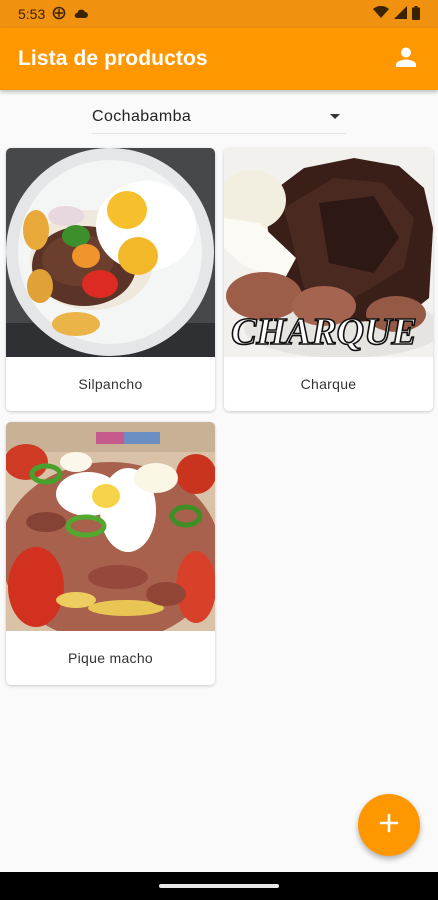 The image size is (438, 900). I want to click on product-card-silpancho: Silpancho, so click(110, 279).